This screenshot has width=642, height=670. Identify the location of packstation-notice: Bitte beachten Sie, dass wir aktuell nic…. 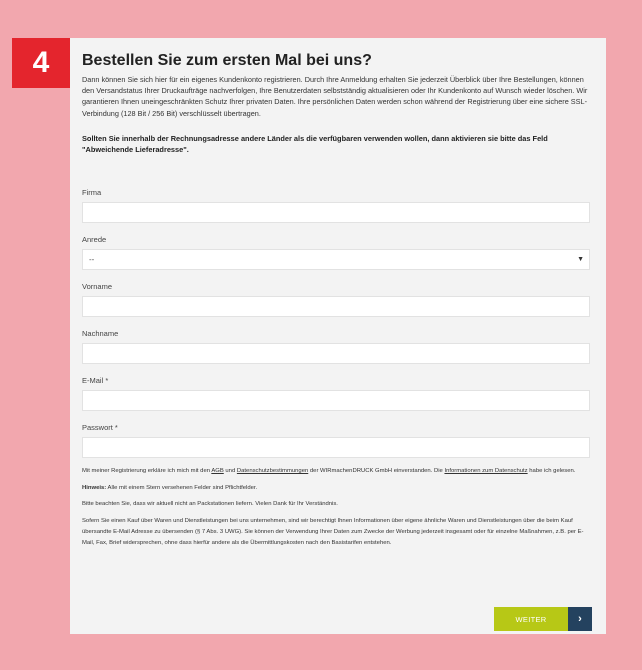
(210, 504).